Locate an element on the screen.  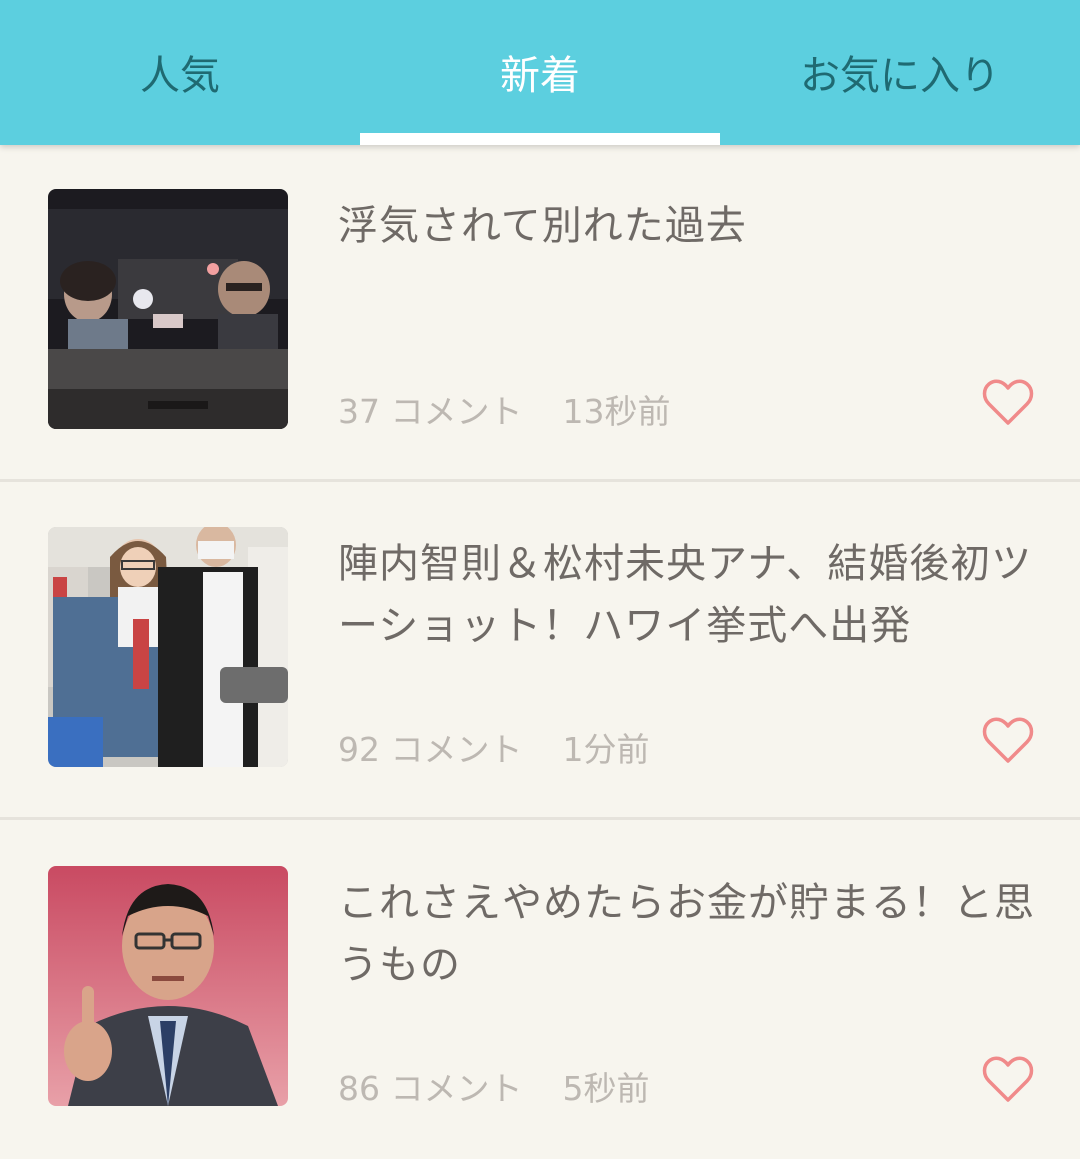
comment-count: 92 コメント is located at coordinates (430, 749).